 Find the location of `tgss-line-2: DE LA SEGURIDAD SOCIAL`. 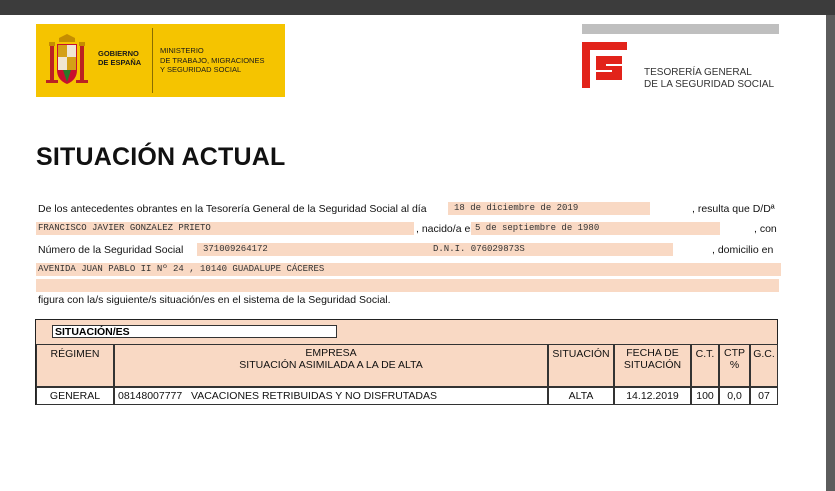

tgss-line-2: DE LA SEGURIDAD SOCIAL is located at coordinates (709, 84).